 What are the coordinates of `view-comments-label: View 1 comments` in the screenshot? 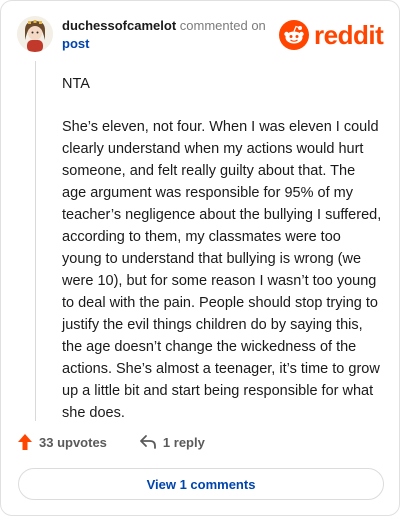 It's located at (201, 484).